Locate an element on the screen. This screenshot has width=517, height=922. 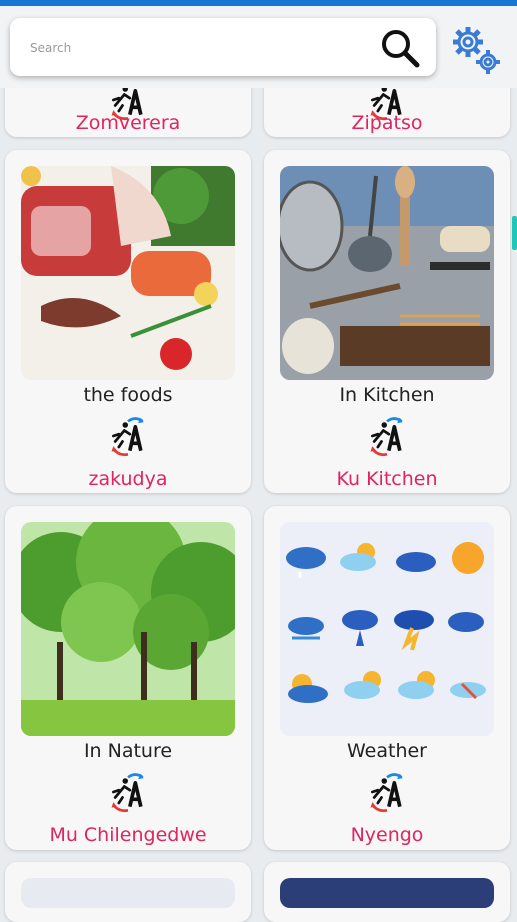
kitchen-image is located at coordinates (387, 273).